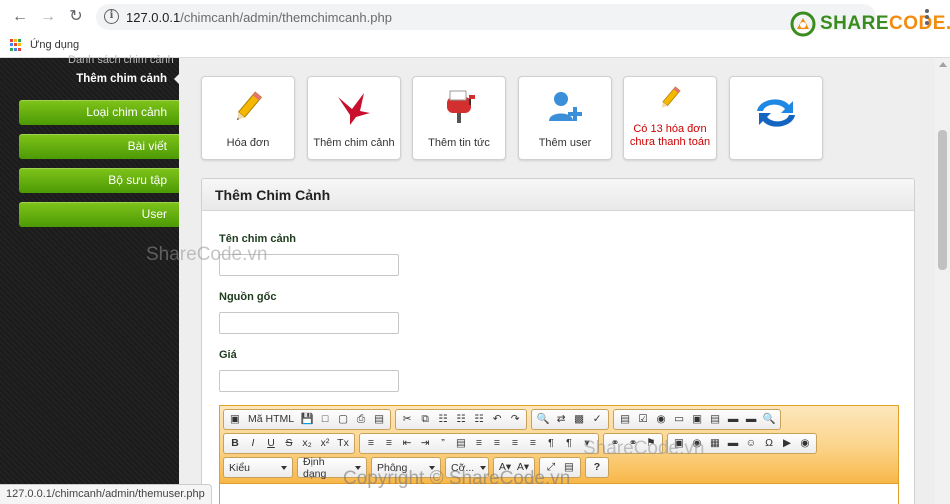 Image resolution: width=950 pixels, height=504 pixels. Describe the element at coordinates (769, 443) in the screenshot. I see `special-char-icon: Ω` at that location.